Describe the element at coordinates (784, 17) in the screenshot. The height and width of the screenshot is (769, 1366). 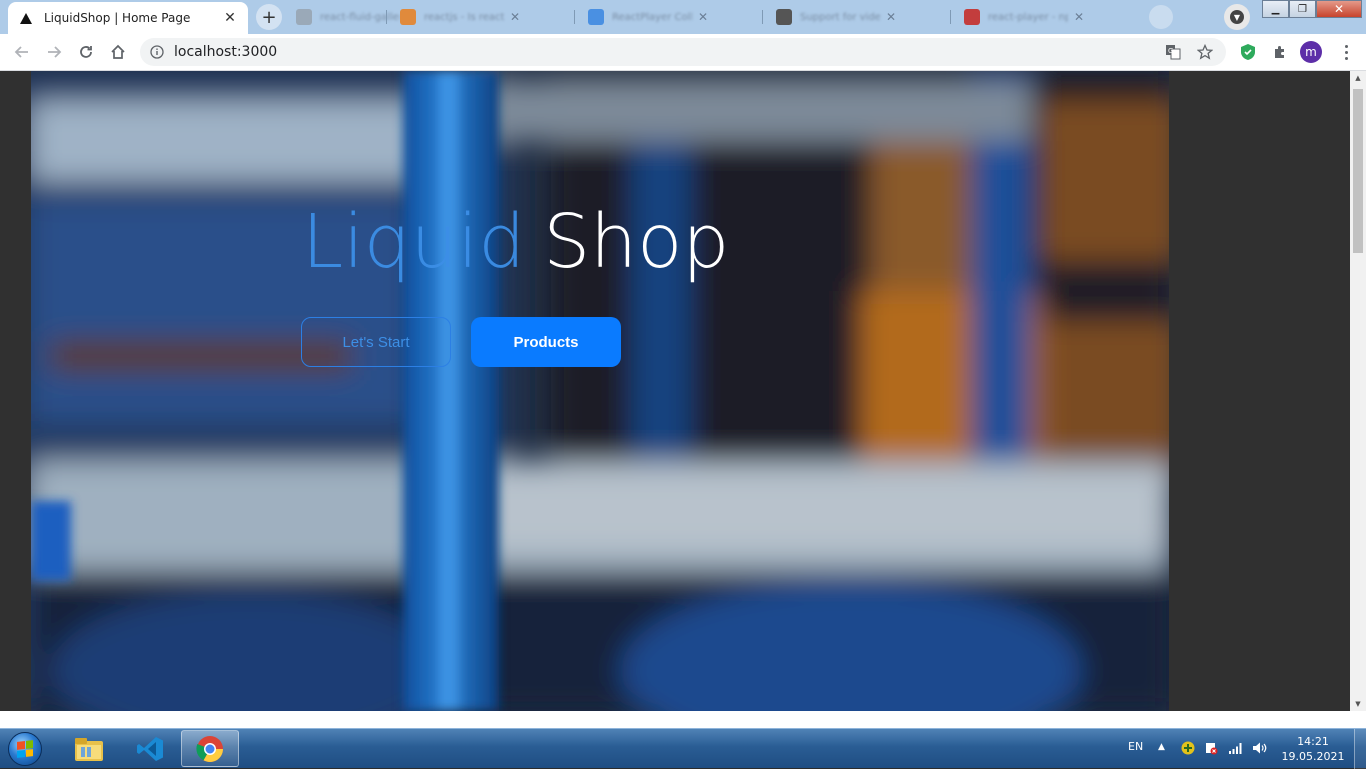
I see `github-icon` at that location.